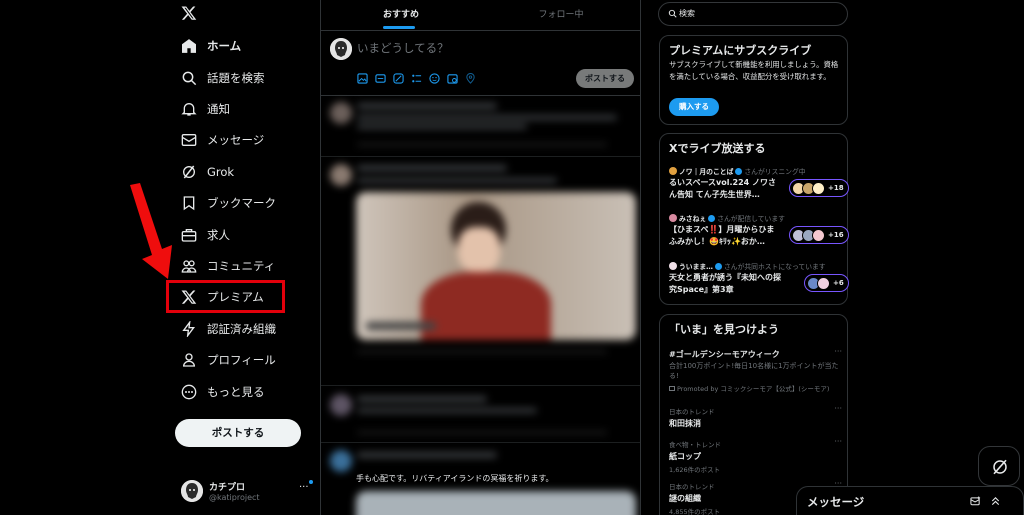 This screenshot has height=515, width=1024. What do you see at coordinates (241, 203) in the screenshot?
I see `nav-item-label: ブックマーク` at bounding box center [241, 203].